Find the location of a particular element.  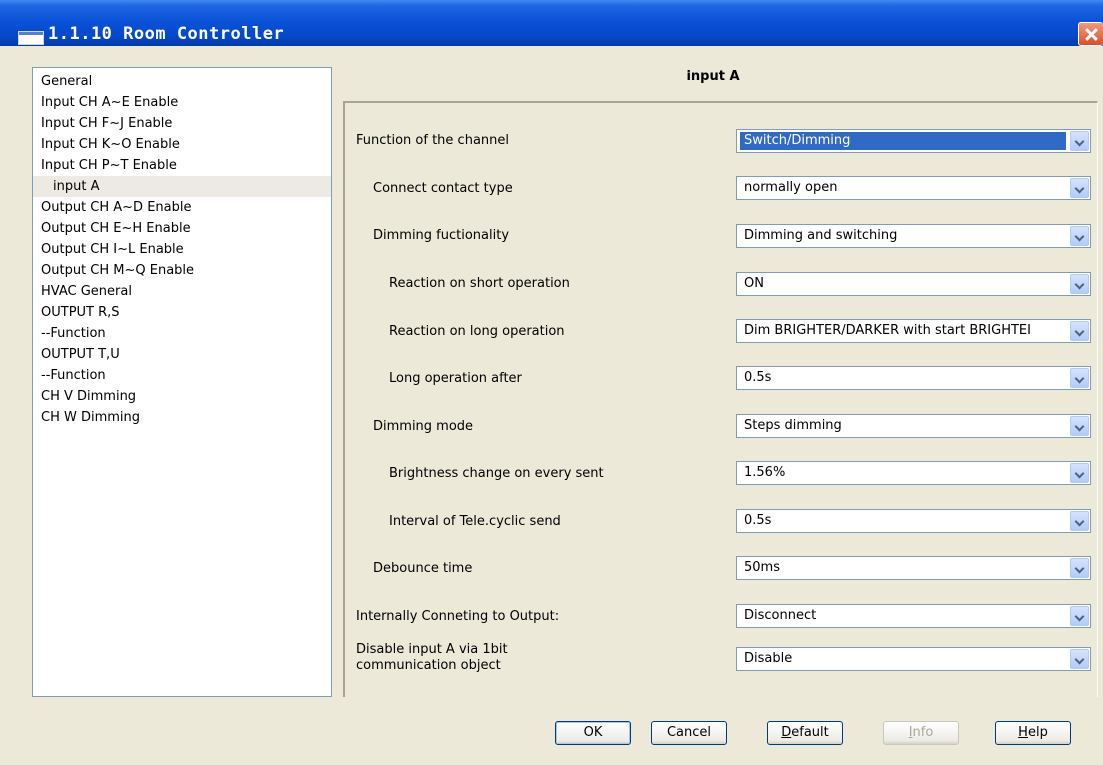

debounce-time-select-value: 50ms is located at coordinates (762, 567).